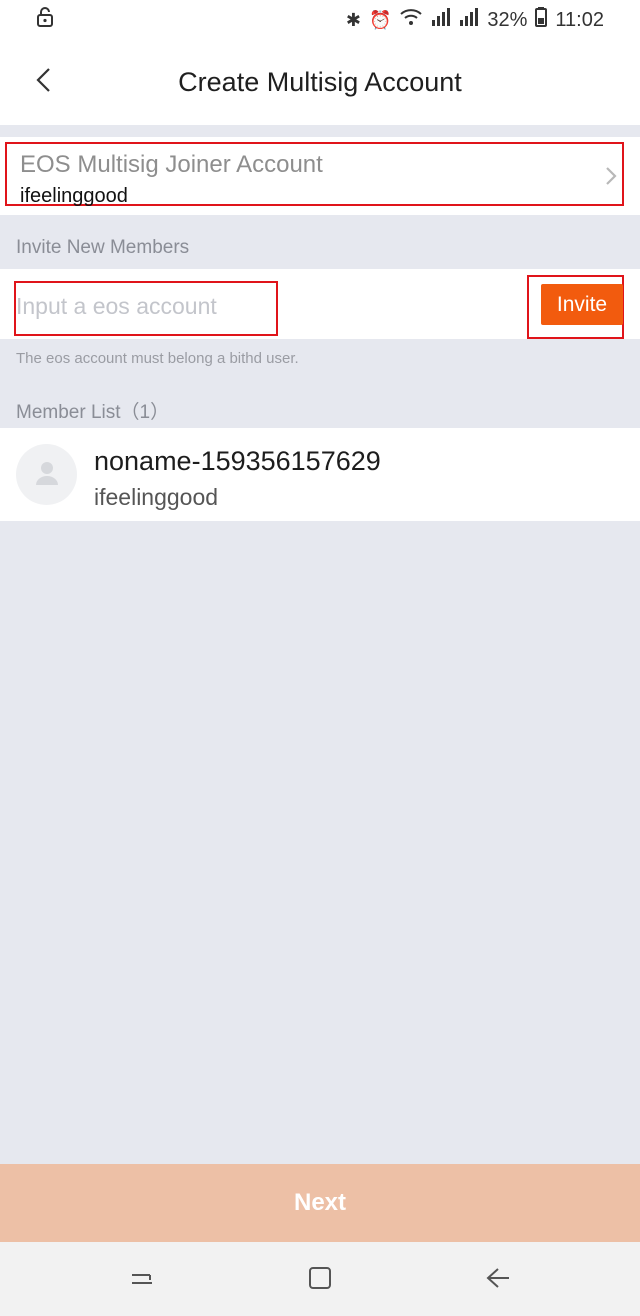  I want to click on page-title: Create Multisig Account, so click(320, 82).